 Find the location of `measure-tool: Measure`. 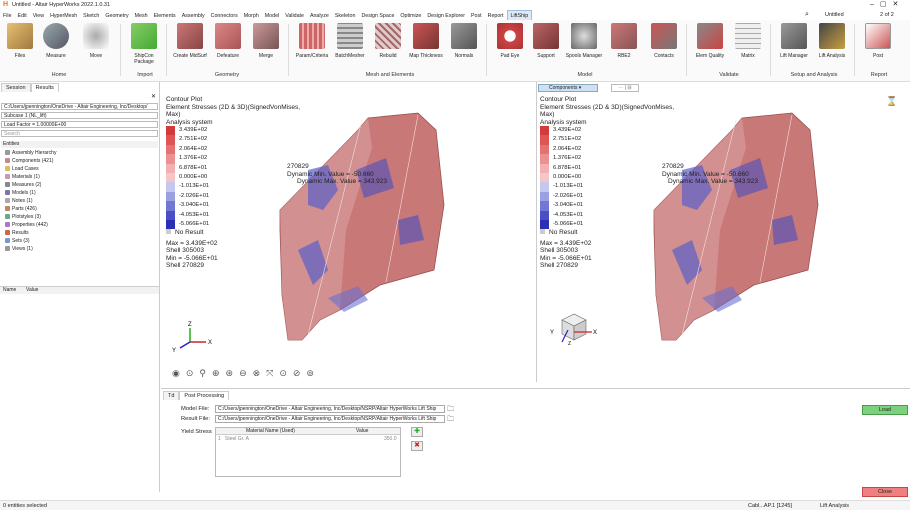

measure-tool: Measure is located at coordinates (56, 41).